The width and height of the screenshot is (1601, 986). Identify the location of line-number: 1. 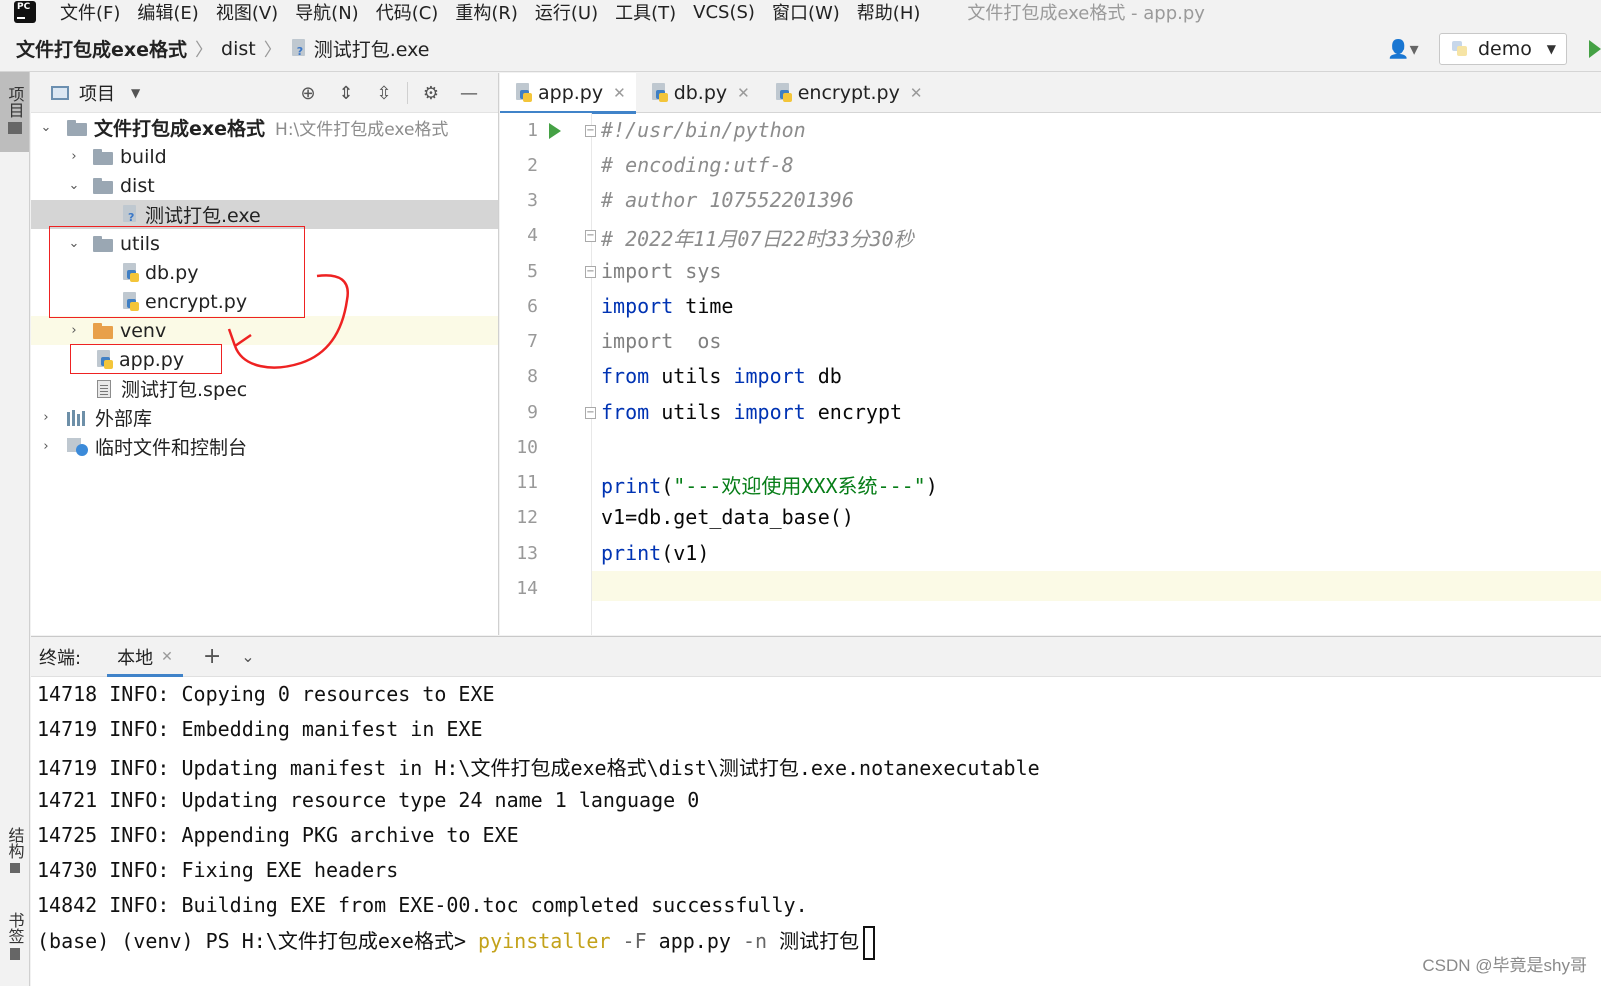
(532, 130).